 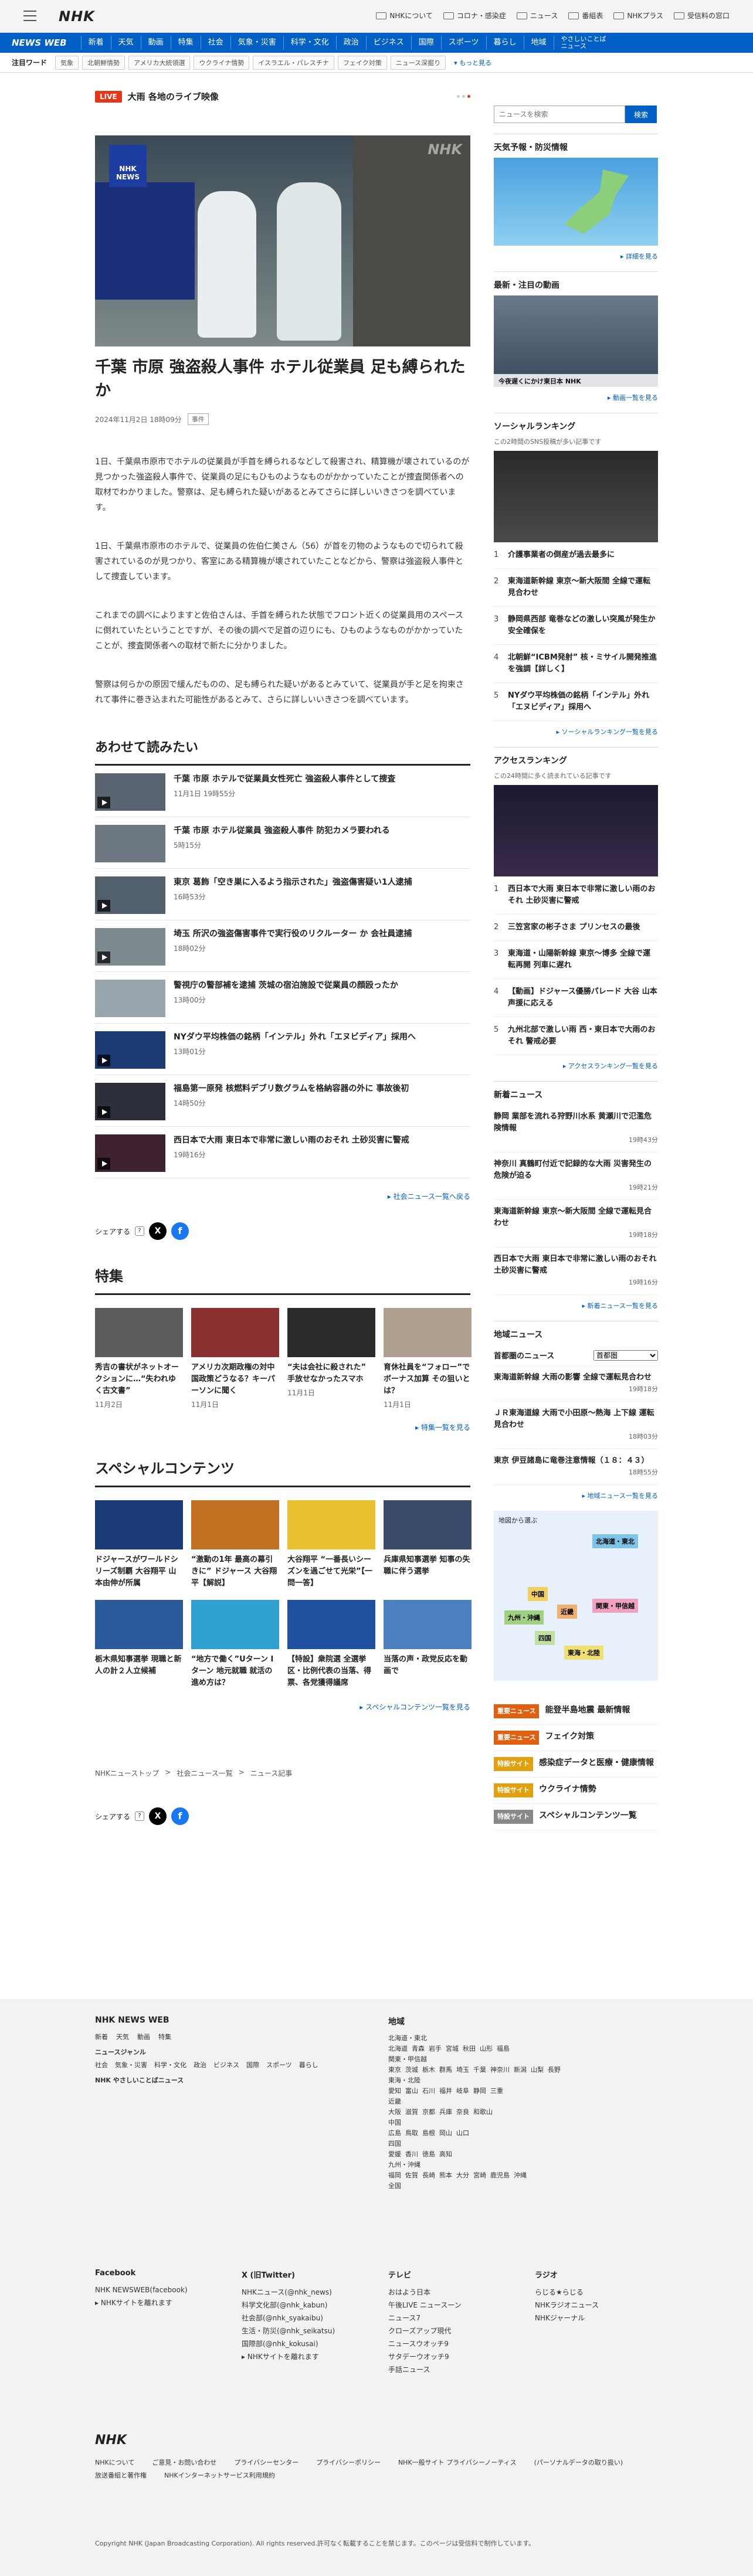 I want to click on footer-genre-link: ビジネス, so click(x=226, y=2066).